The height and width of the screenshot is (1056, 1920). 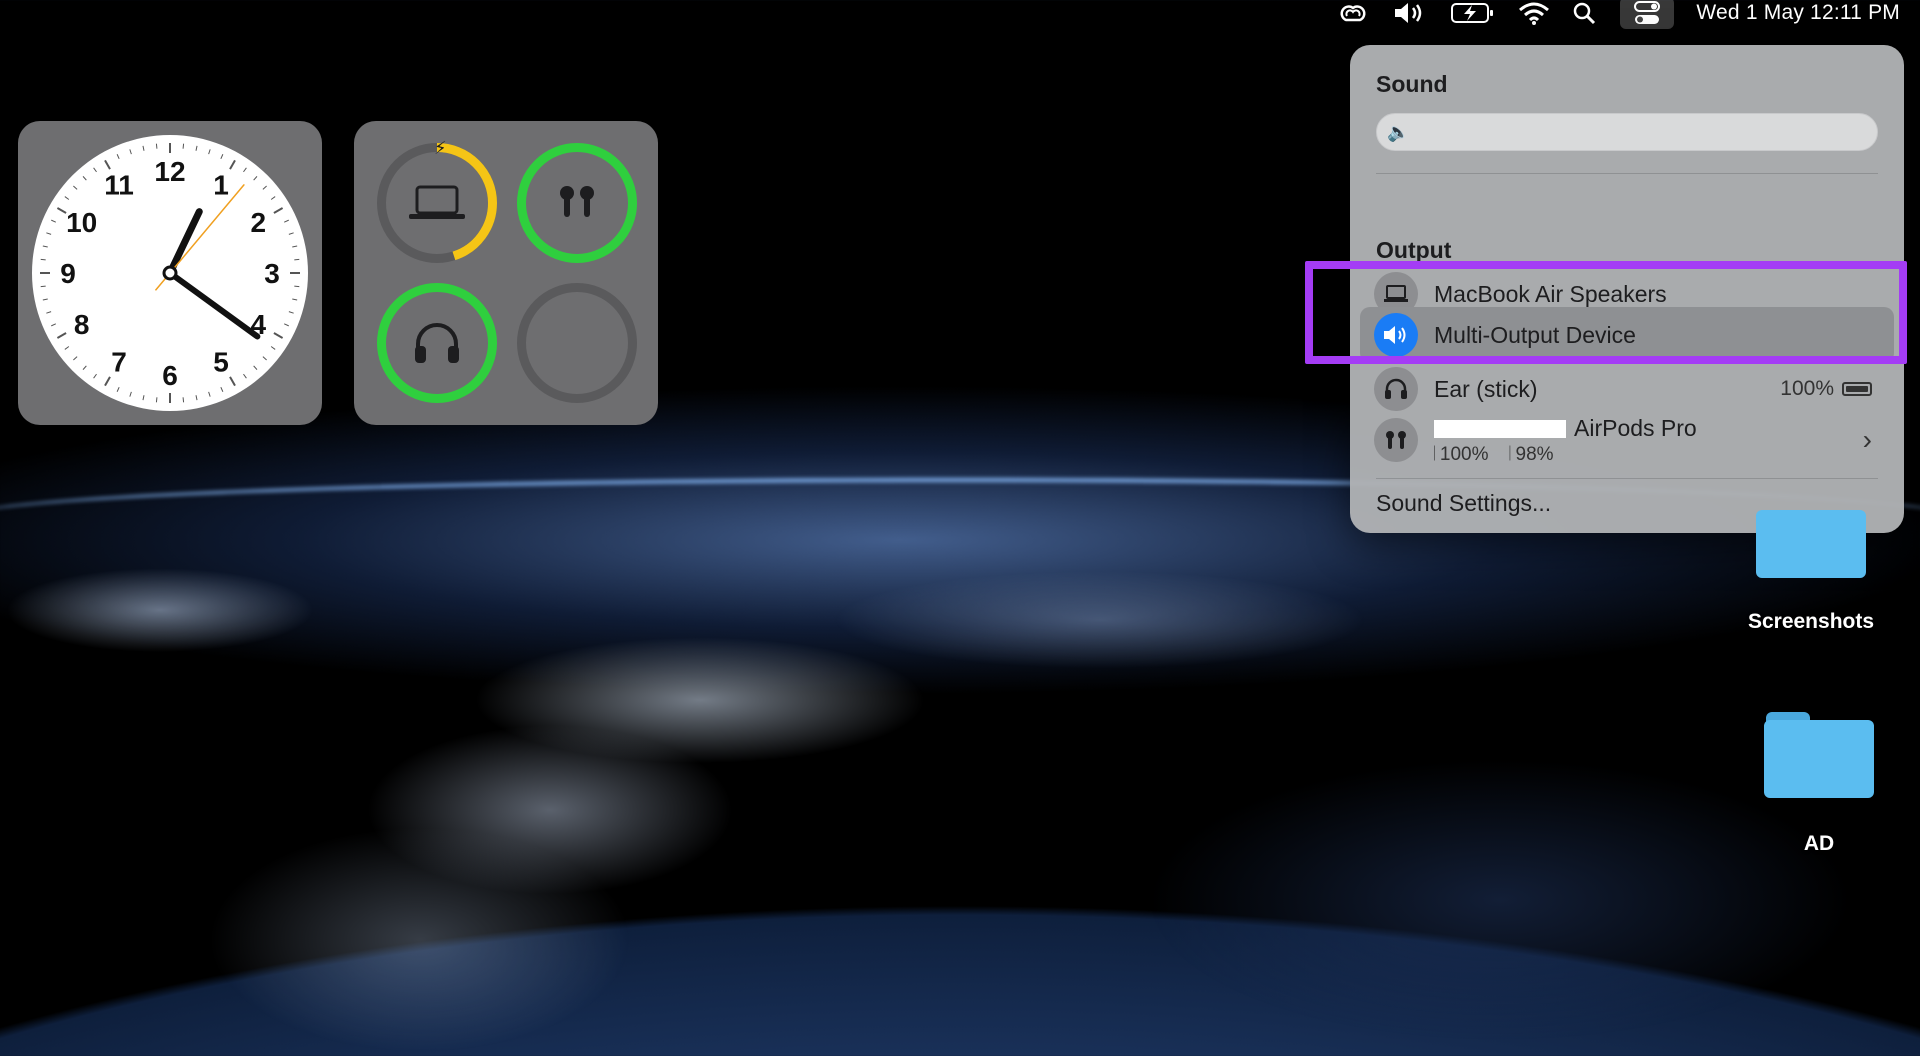 I want to click on control-center-icon, so click(x=1647, y=14).